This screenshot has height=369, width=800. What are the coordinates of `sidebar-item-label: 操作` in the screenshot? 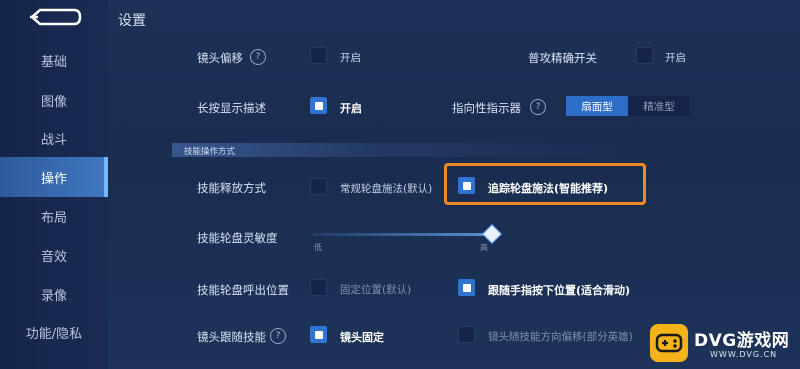 It's located at (53, 179).